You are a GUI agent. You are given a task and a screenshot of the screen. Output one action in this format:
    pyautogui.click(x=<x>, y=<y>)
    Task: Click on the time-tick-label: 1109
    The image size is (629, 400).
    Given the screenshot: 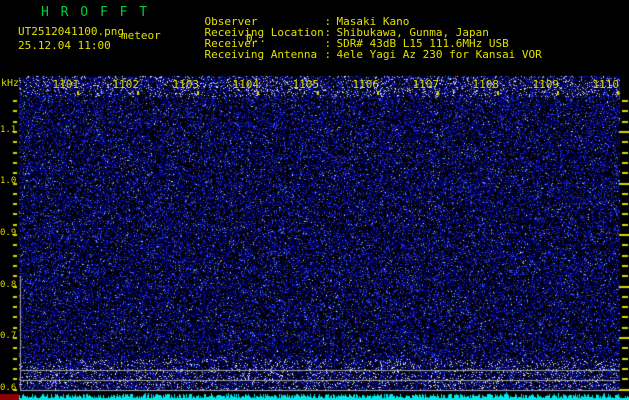 What is the action you would take?
    pyautogui.click(x=546, y=84)
    